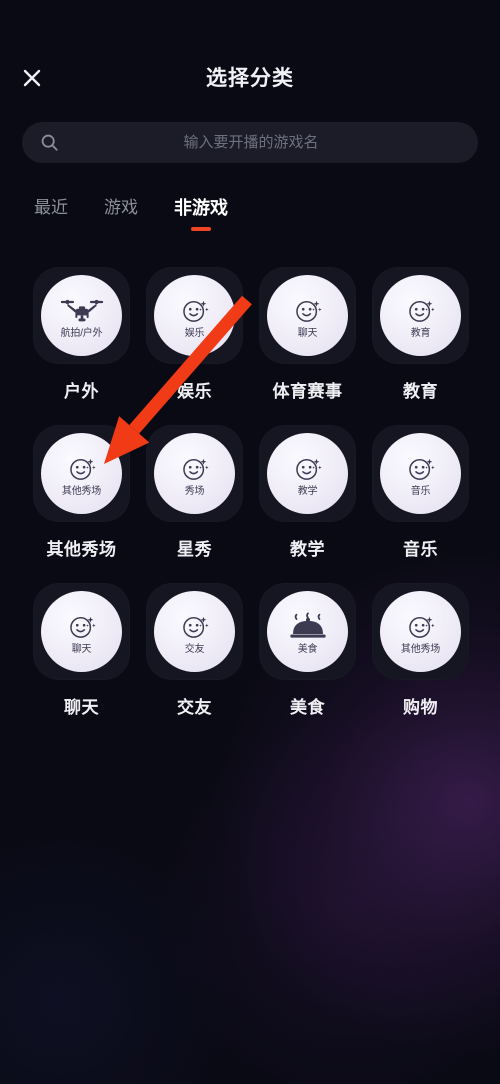 This screenshot has height=1084, width=500. I want to click on category-label: 体育赛事, so click(307, 391).